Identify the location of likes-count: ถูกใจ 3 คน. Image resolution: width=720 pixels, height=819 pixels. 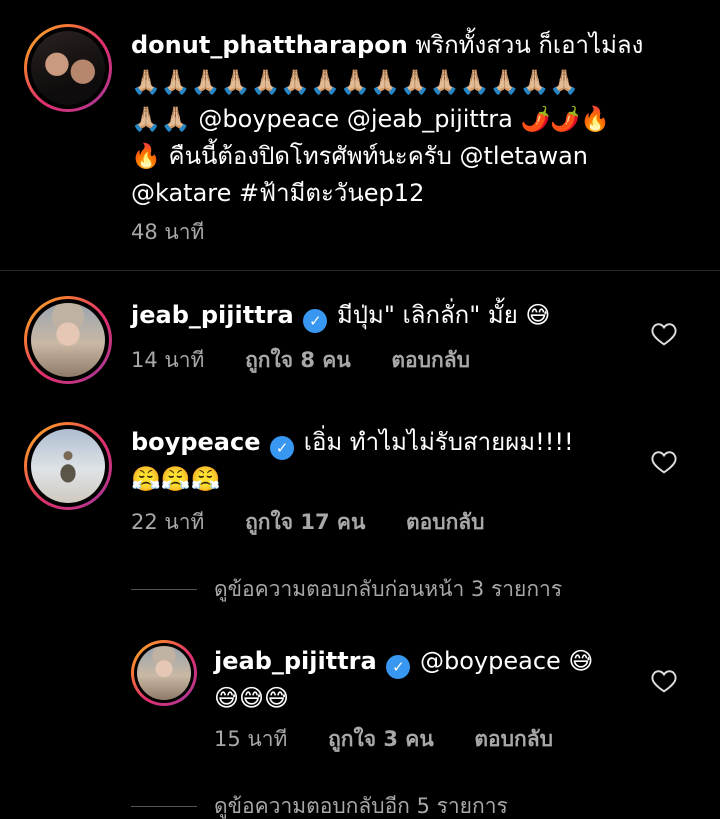
(381, 739).